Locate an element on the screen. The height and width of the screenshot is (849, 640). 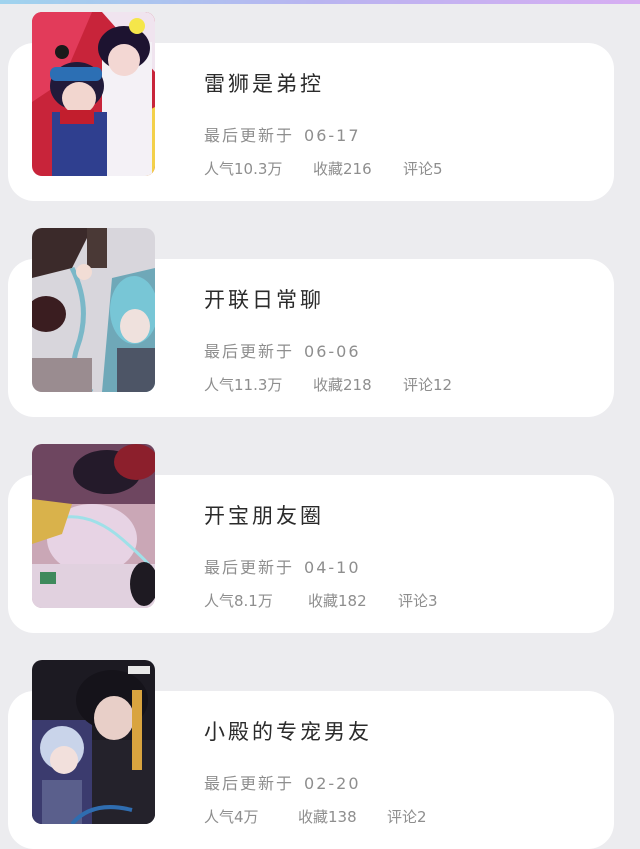
work-title: 雷狮是弟控 is located at coordinates (264, 83).